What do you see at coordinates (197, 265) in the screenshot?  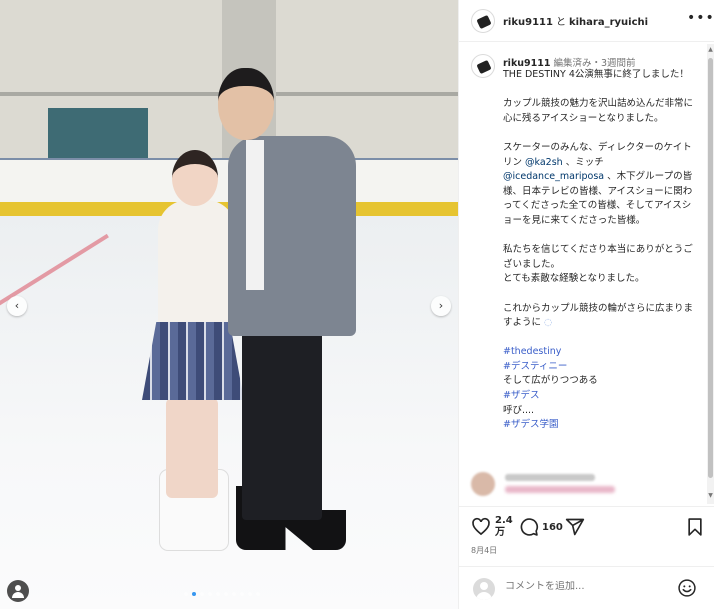 I see `skater-woman-vest` at bounding box center [197, 265].